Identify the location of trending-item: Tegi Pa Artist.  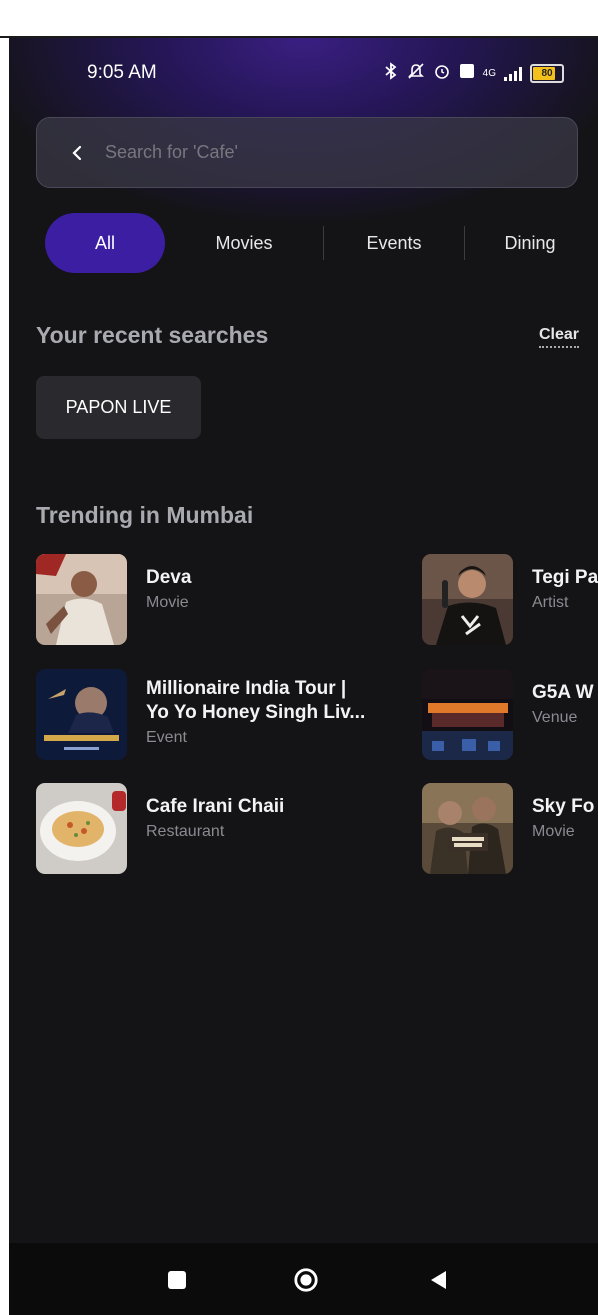
(510, 599).